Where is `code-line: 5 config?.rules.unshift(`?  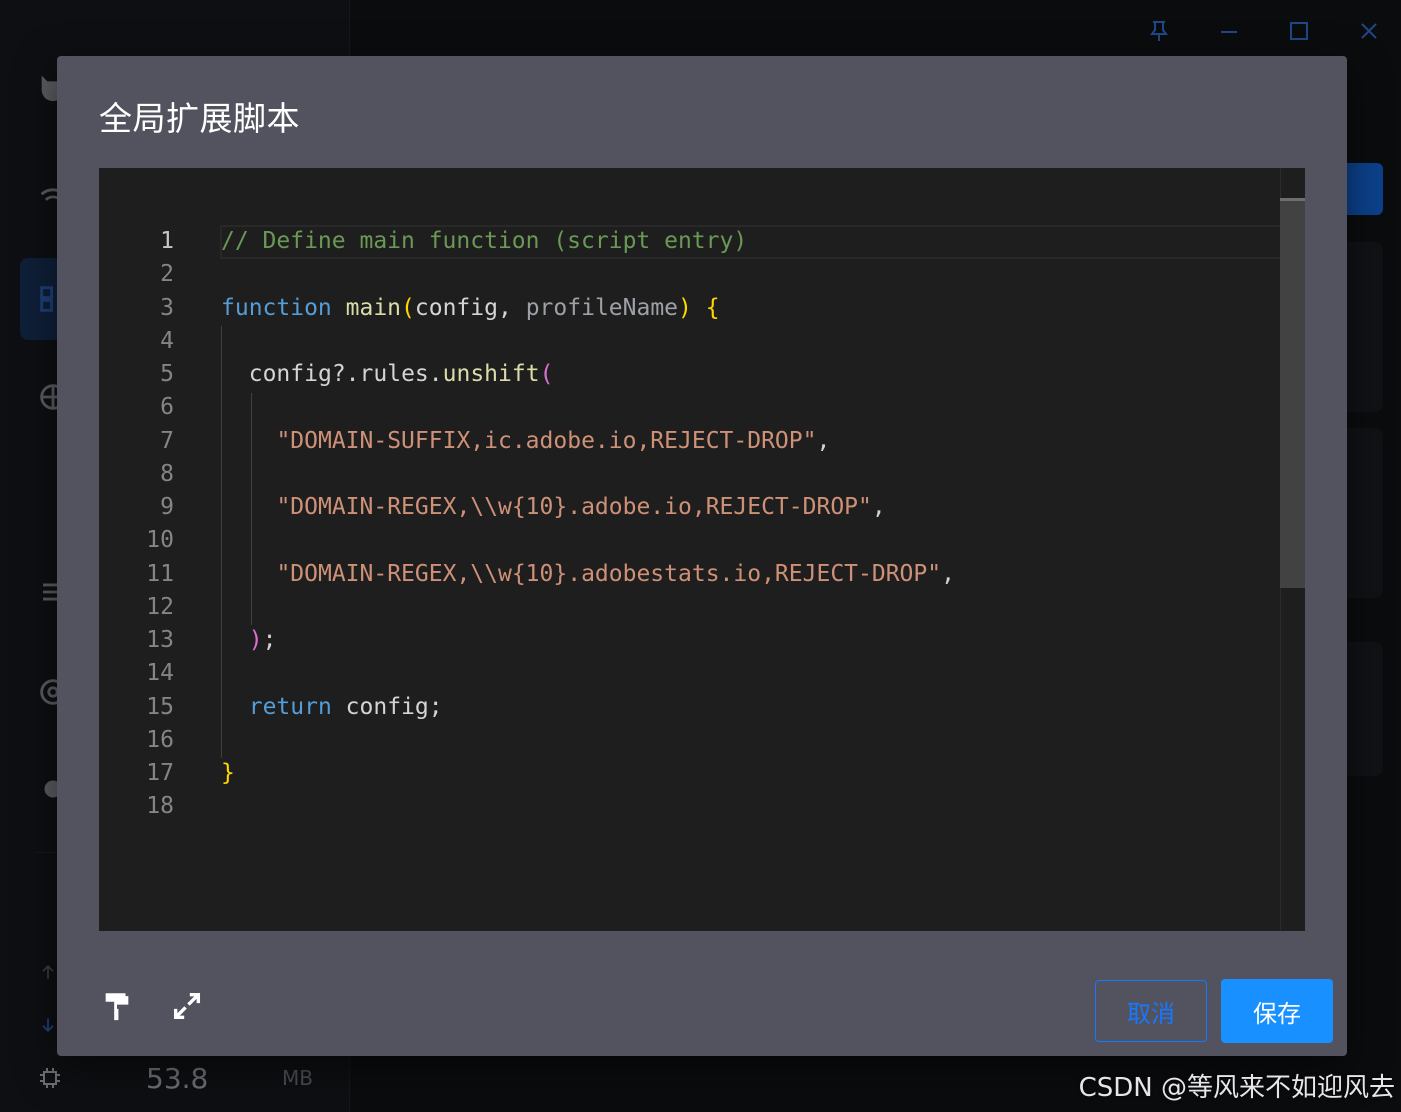
code-line: 5 config?.rules.unshift( is located at coordinates (689, 374).